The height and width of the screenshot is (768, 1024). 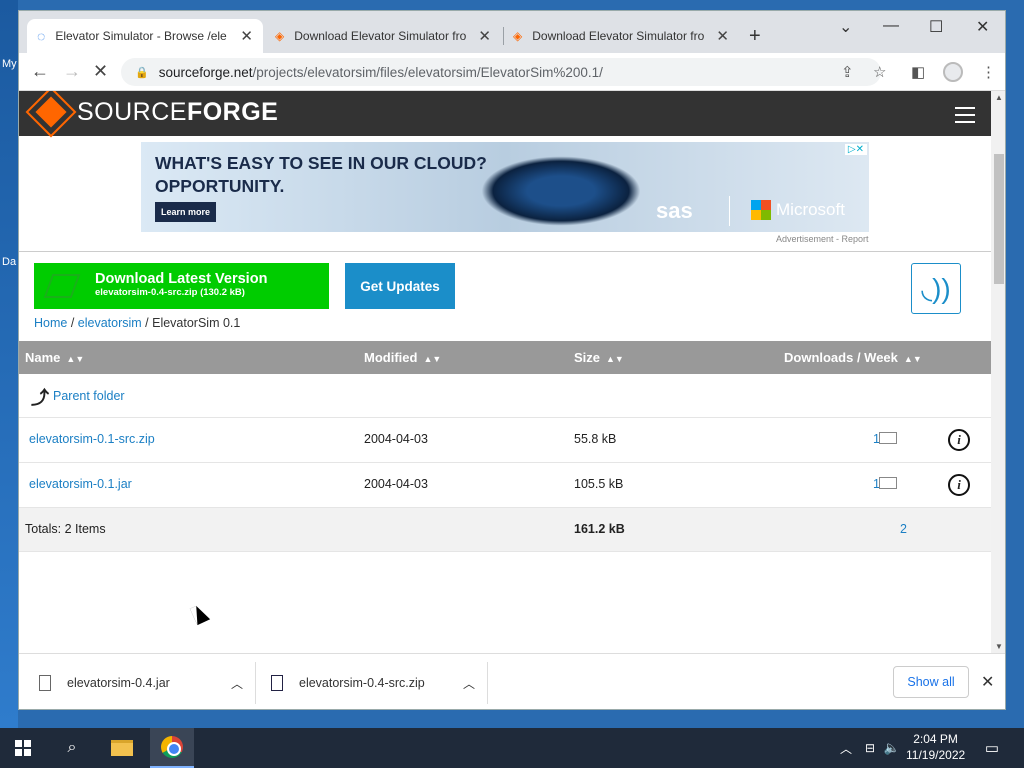 I want to click on sourceforge-icon: ◈, so click(x=518, y=36).